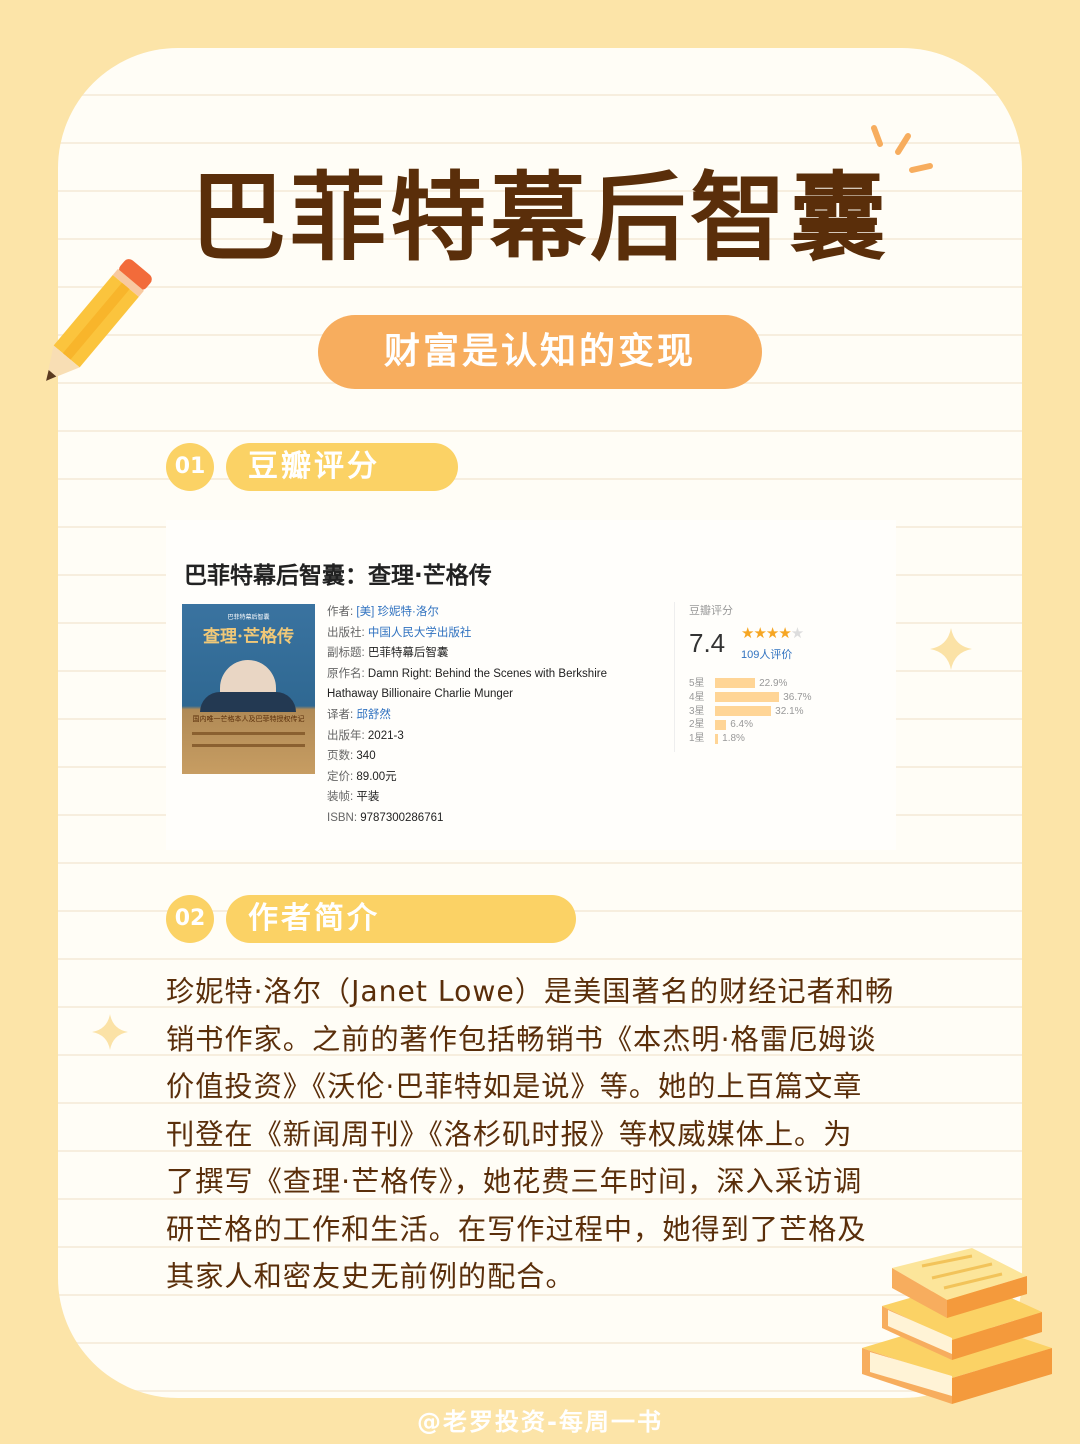  Describe the element at coordinates (721, 725) in the screenshot. I see `rating-bar-row: 2星 6.4%` at that location.